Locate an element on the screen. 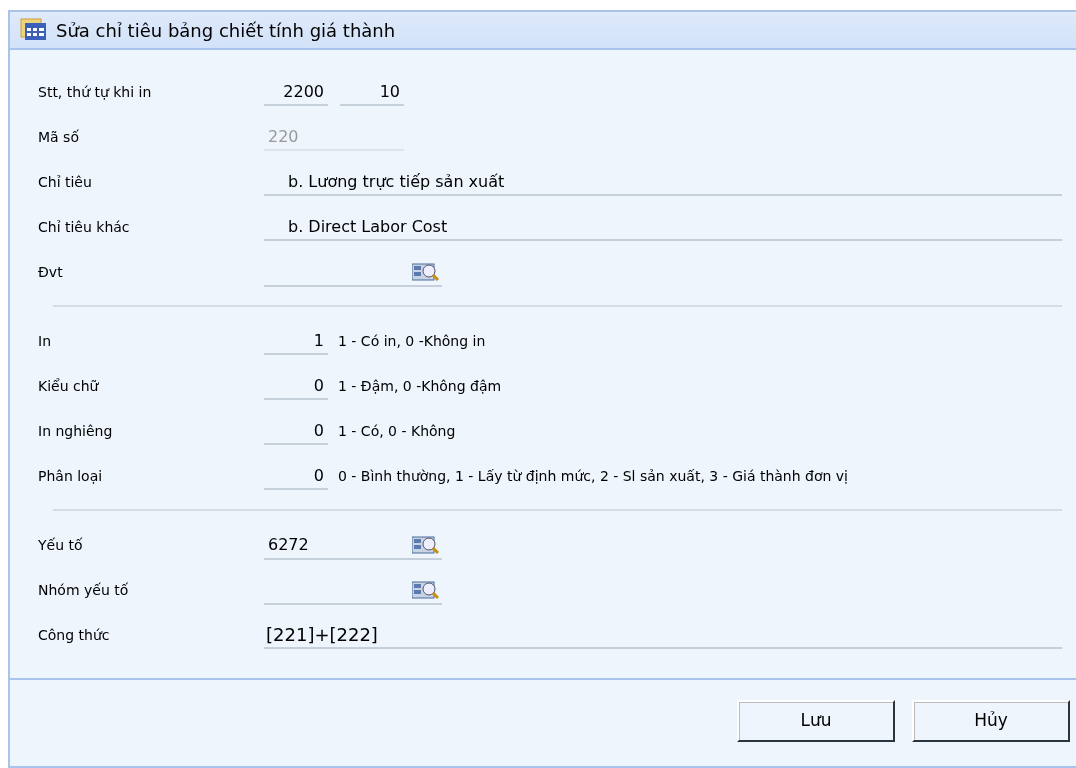 This screenshot has height=768, width=1076. field-label: Mã số is located at coordinates (59, 137).